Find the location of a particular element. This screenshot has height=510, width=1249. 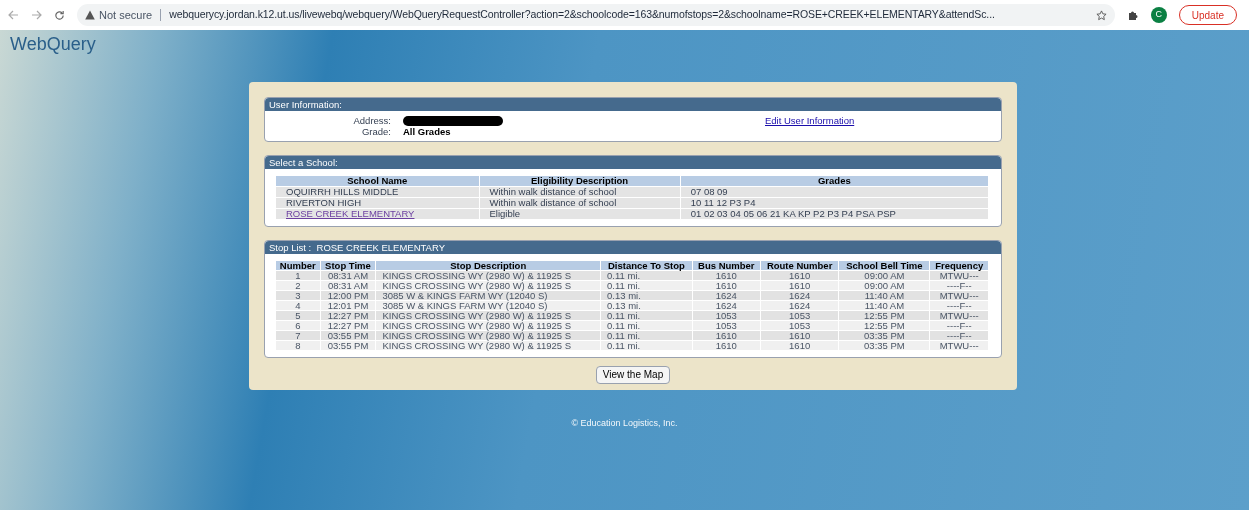

edit-user-link: Edit User Information is located at coordinates (883, 120).